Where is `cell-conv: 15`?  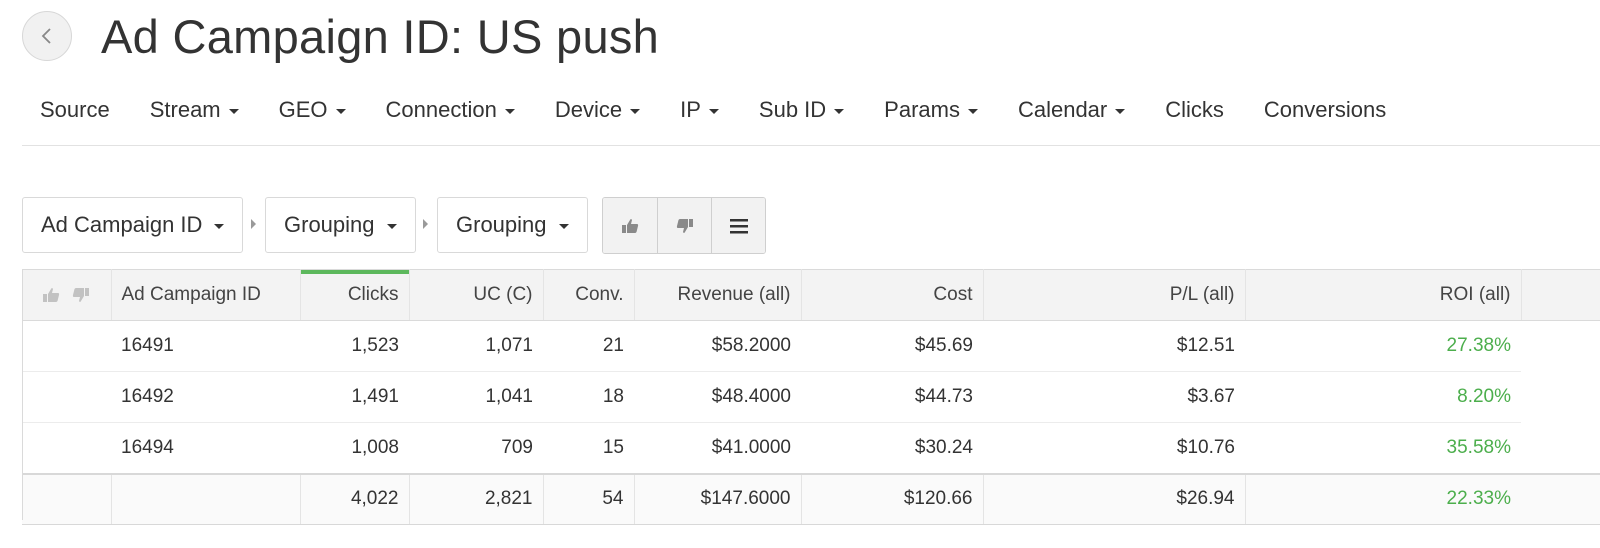
cell-conv: 15 is located at coordinates (588, 448).